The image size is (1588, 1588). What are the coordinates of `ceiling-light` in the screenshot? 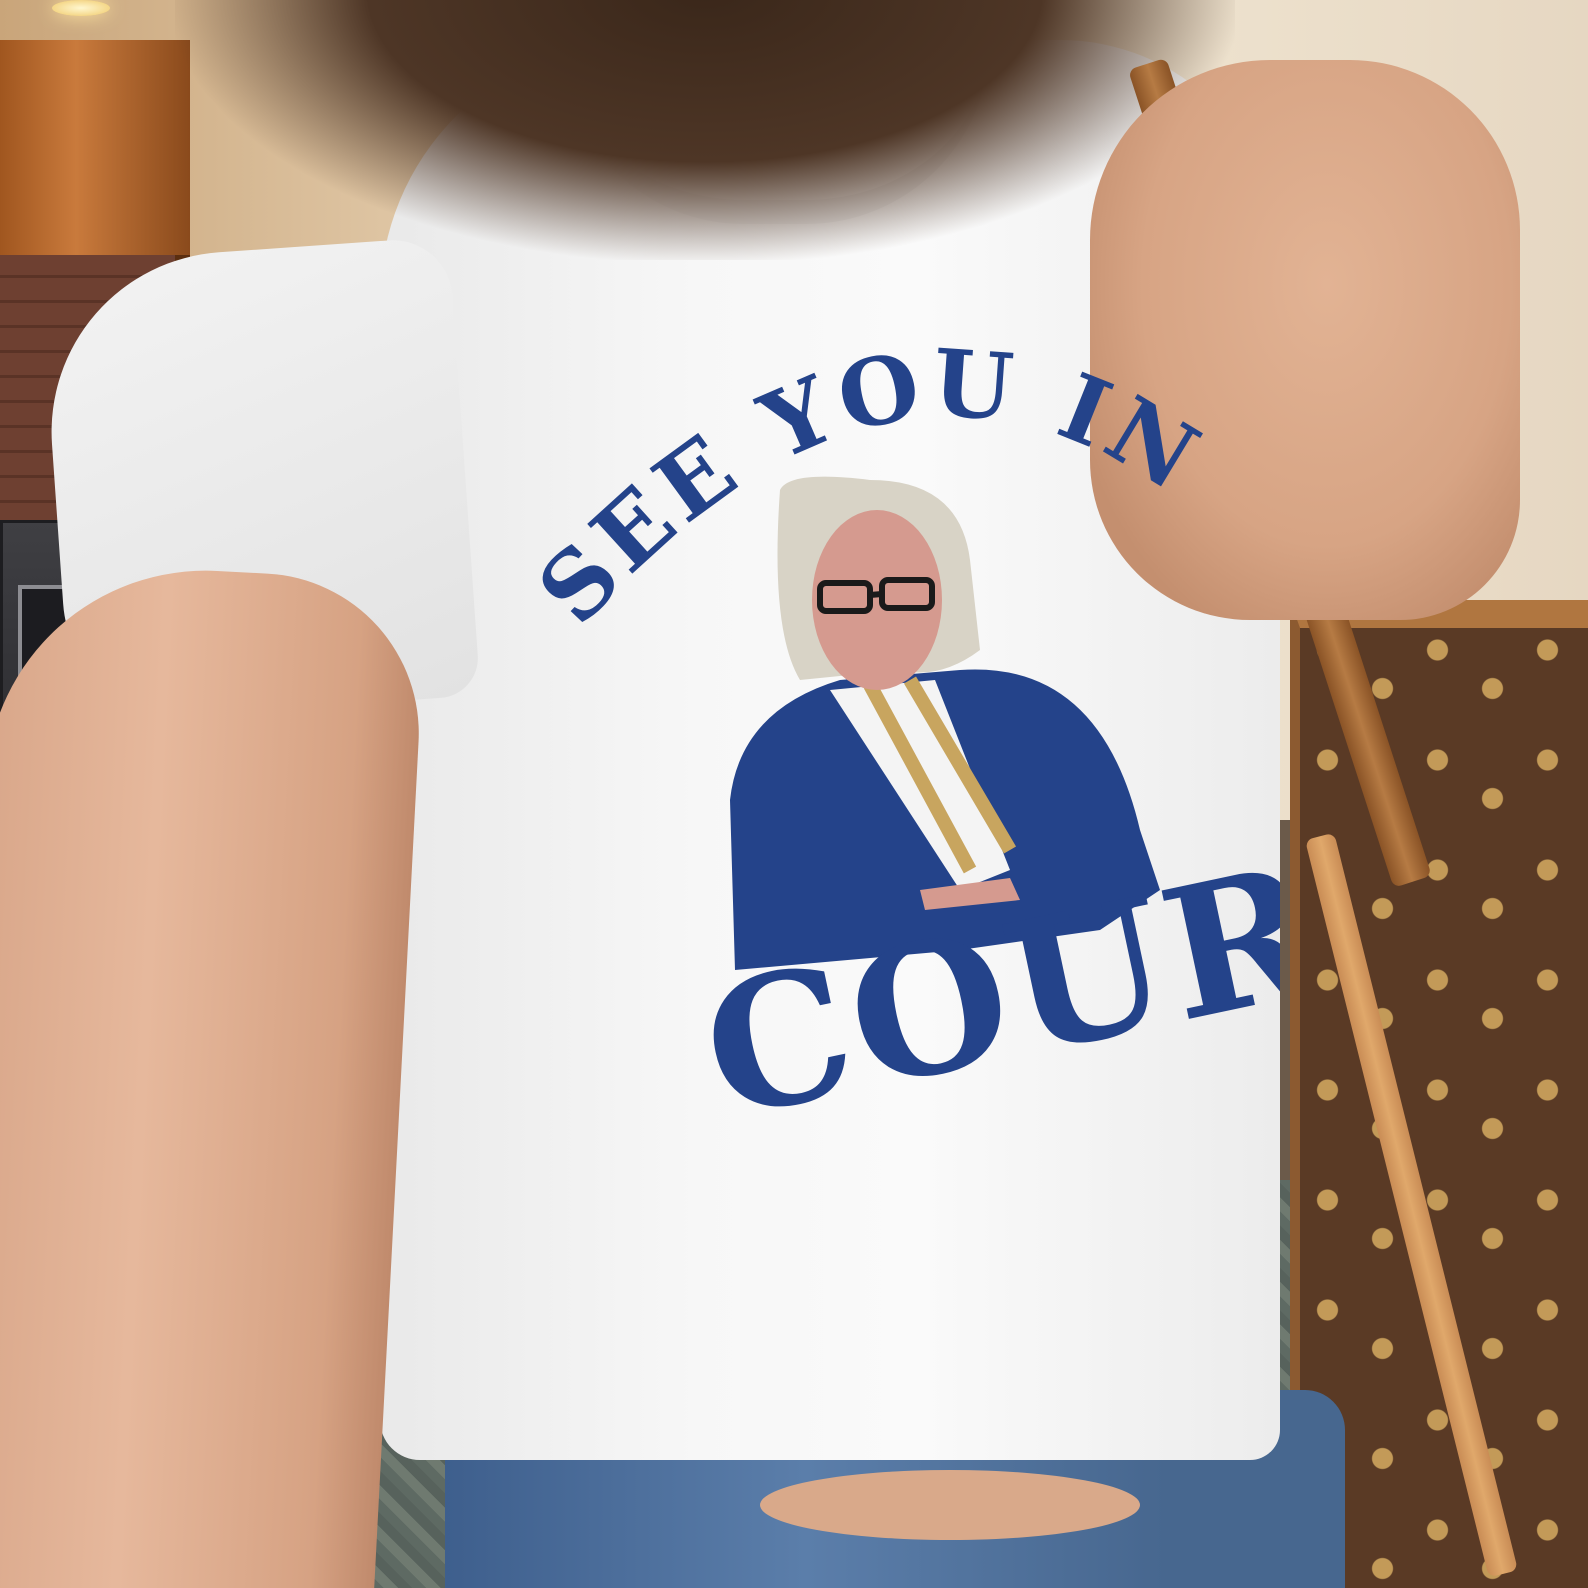 It's located at (81, 8).